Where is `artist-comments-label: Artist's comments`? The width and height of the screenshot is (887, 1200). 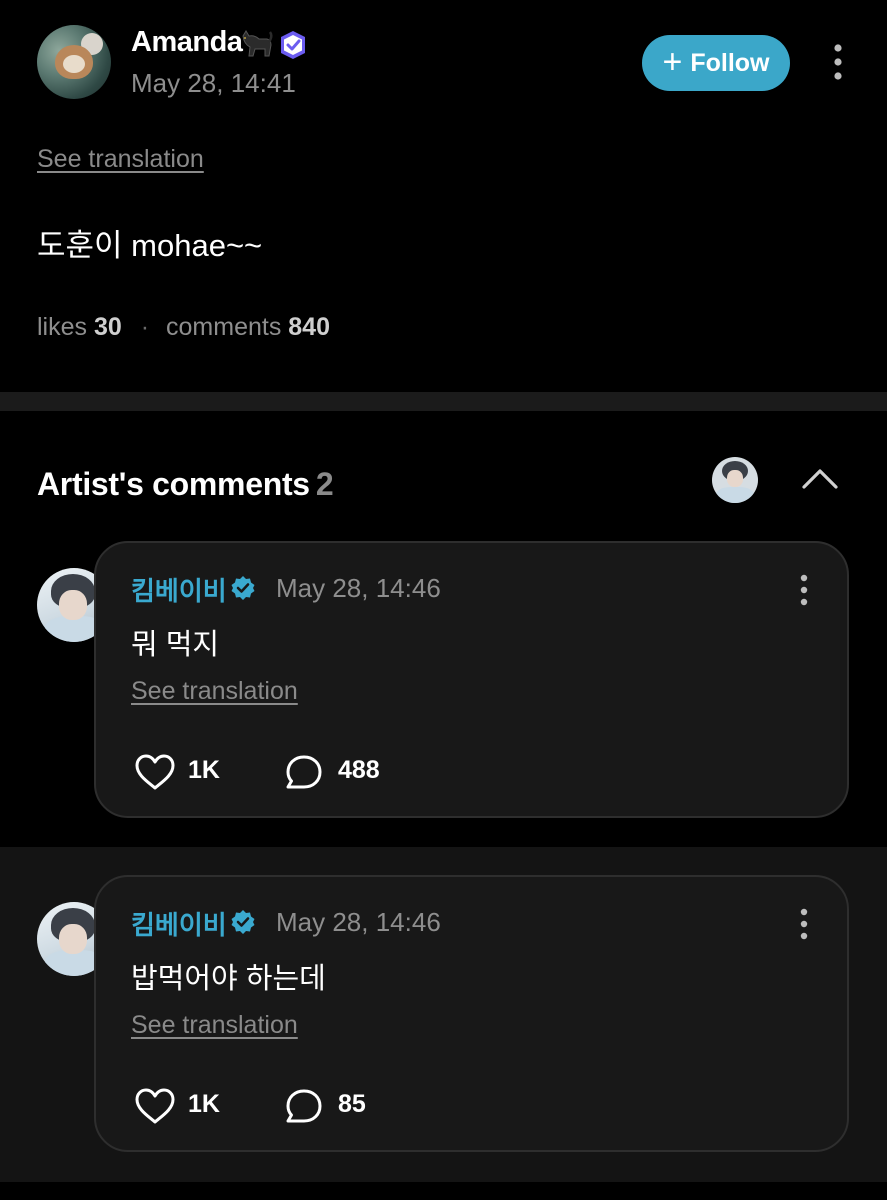
artist-comments-label: Artist's comments is located at coordinates (173, 484).